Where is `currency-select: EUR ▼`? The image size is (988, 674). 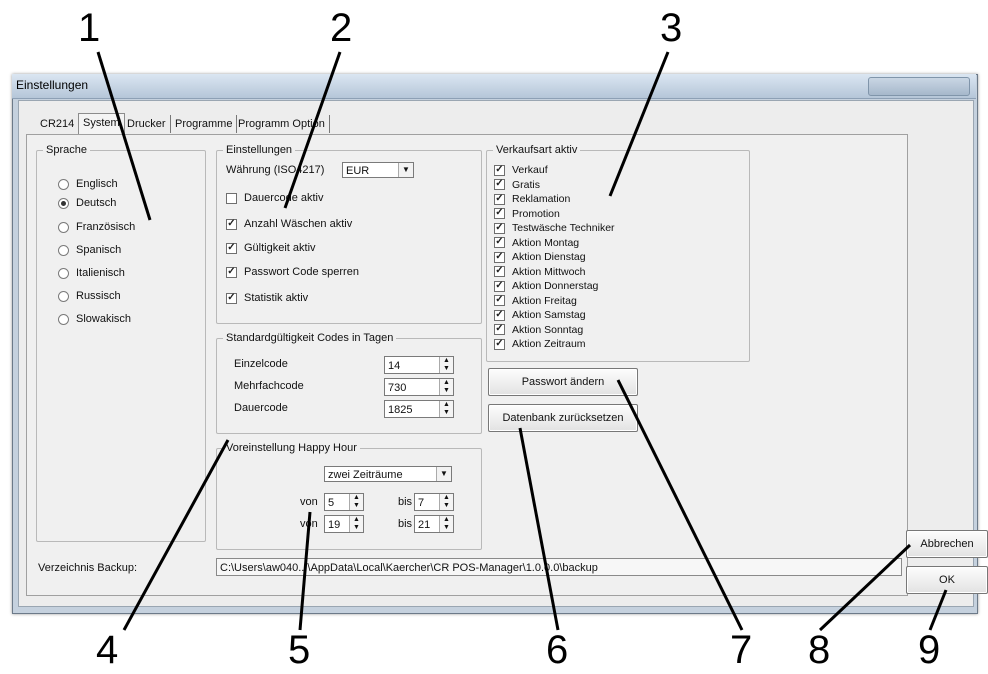
currency-select: EUR ▼ is located at coordinates (378, 170).